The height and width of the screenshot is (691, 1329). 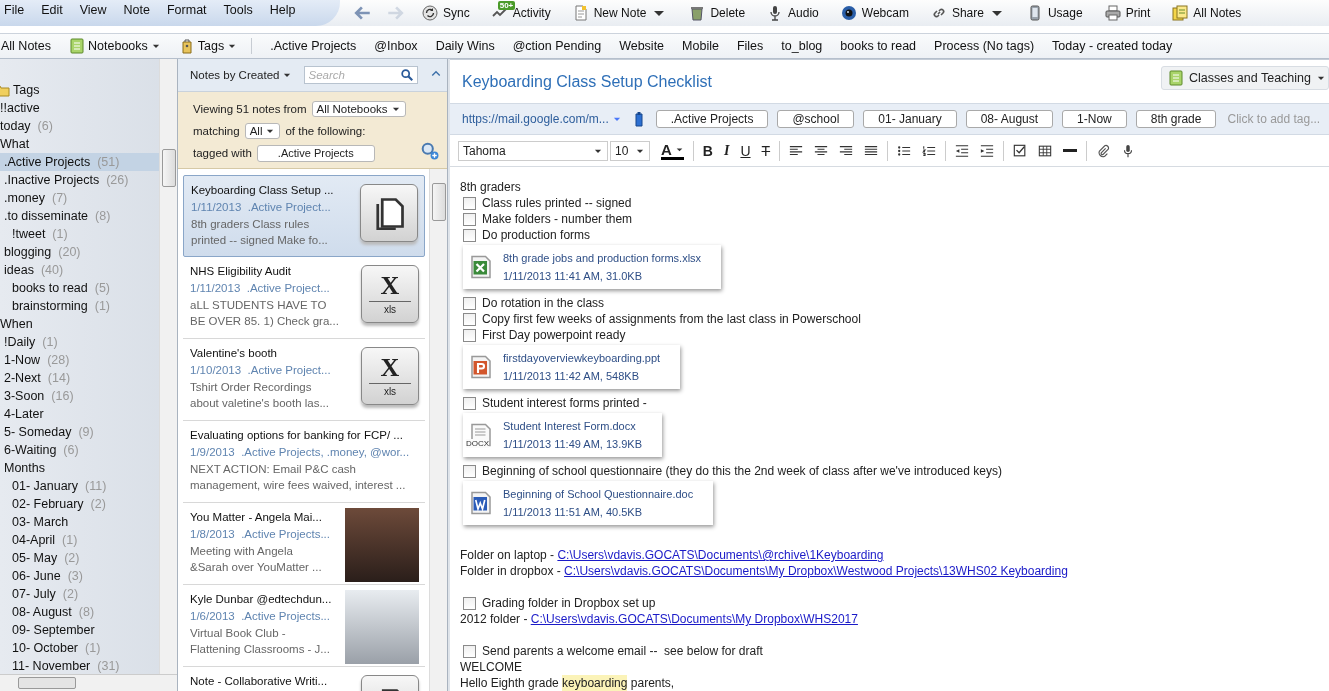 I want to click on tag-item: 11- November (31), so click(x=80, y=666).